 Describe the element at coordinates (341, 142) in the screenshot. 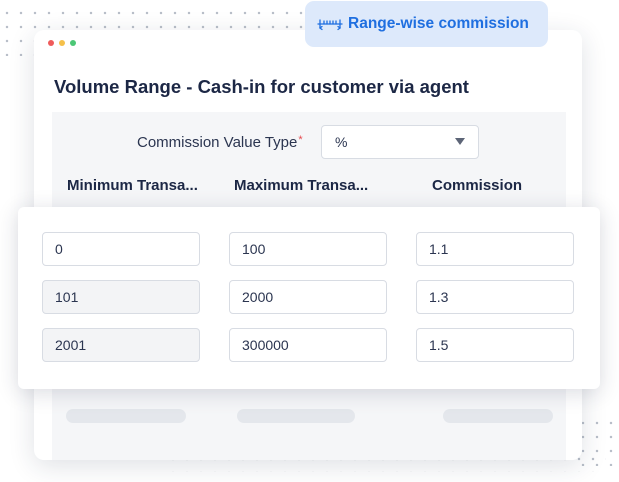

I see `commission-value-type-selected: %` at that location.